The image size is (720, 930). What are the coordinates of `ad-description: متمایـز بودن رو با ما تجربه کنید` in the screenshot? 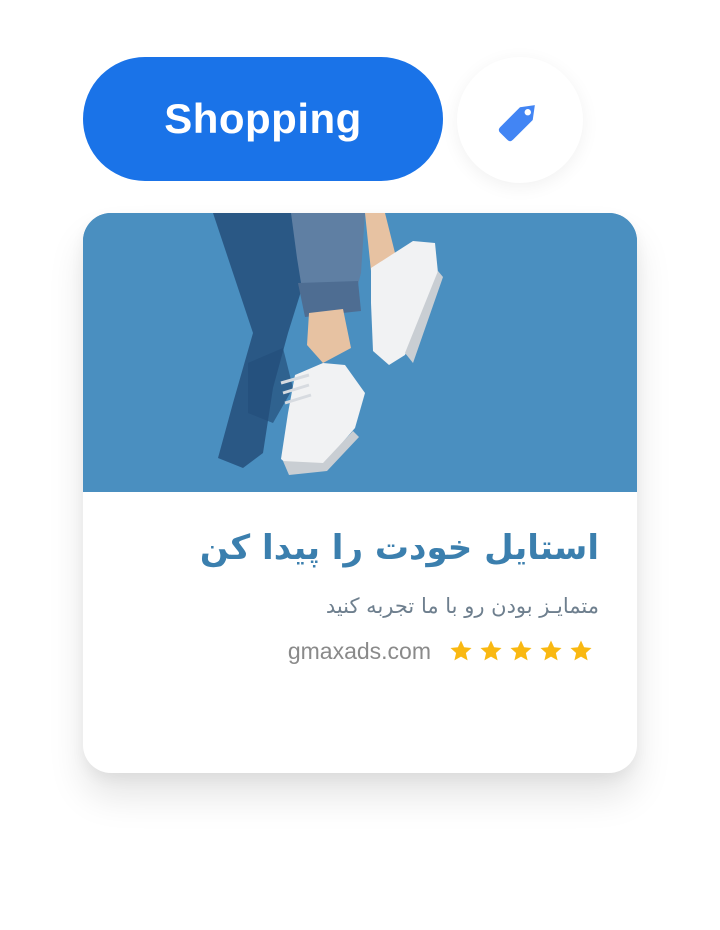 It's located at (462, 606).